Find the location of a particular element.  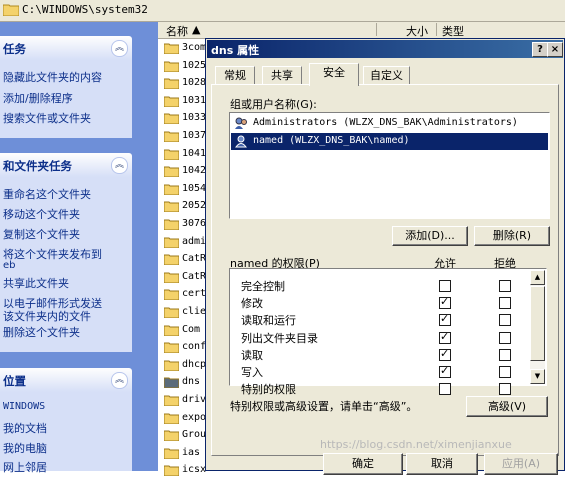

task-link: eb is located at coordinates (9, 265).